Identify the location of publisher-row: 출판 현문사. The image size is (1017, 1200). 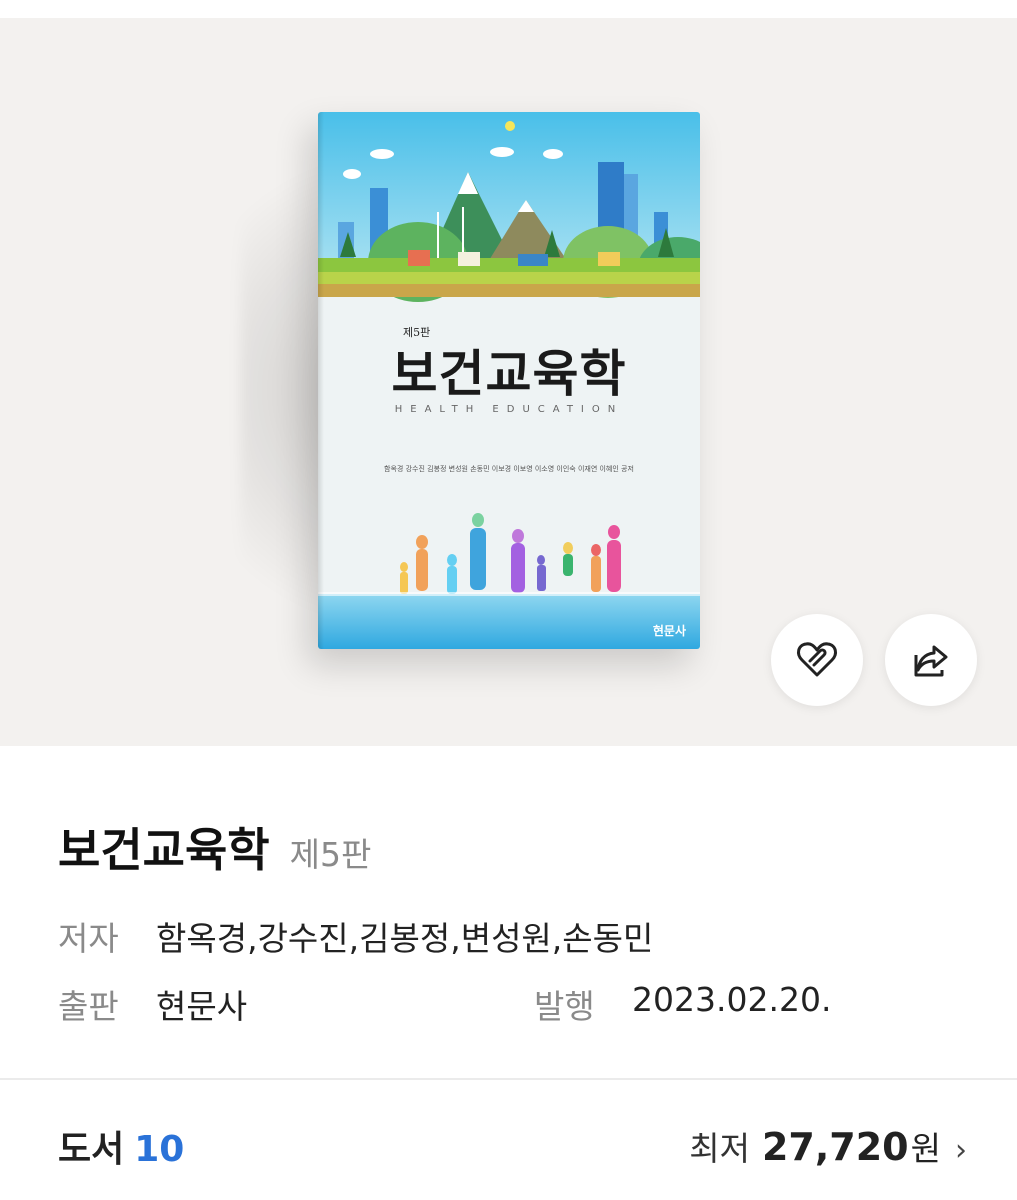
(152, 1004).